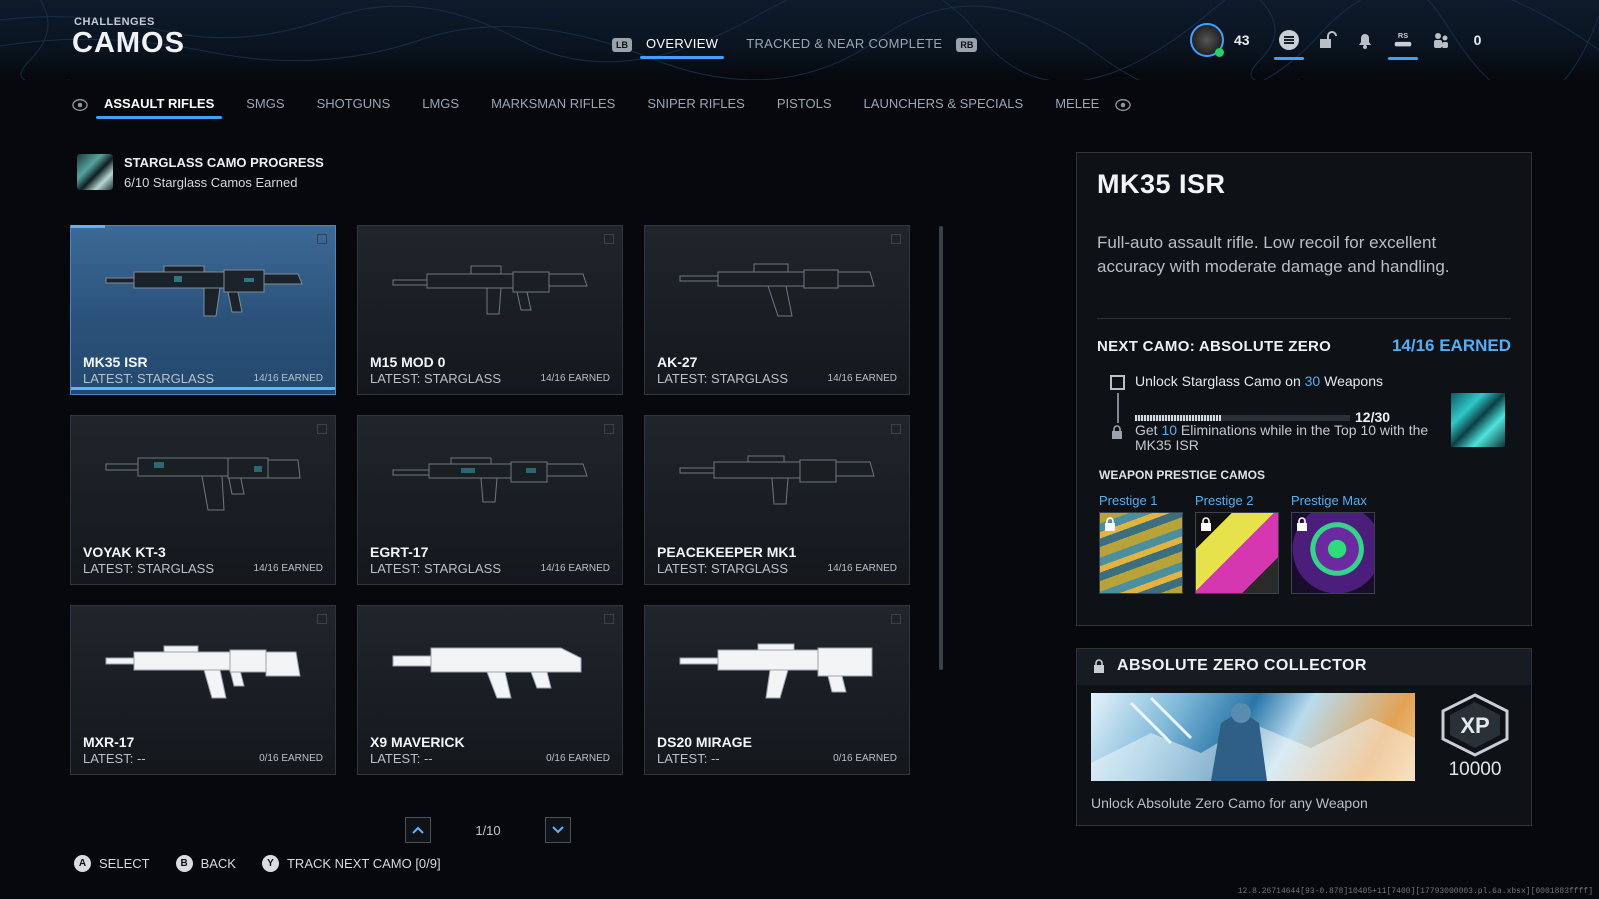 Image resolution: width=1599 pixels, height=899 pixels. I want to click on xp-badge-icon: XP, so click(1475, 725).